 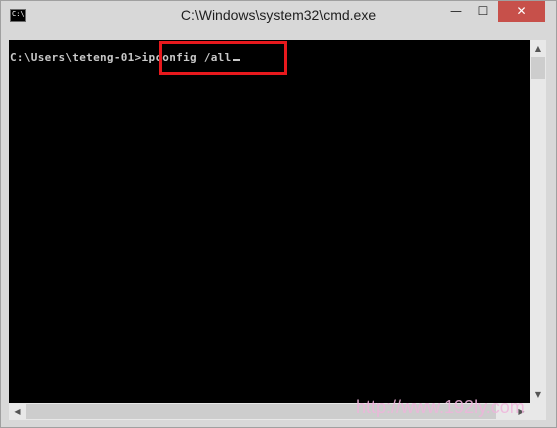 What do you see at coordinates (538, 48) in the screenshot?
I see `scroll-up-arrow: ▲` at bounding box center [538, 48].